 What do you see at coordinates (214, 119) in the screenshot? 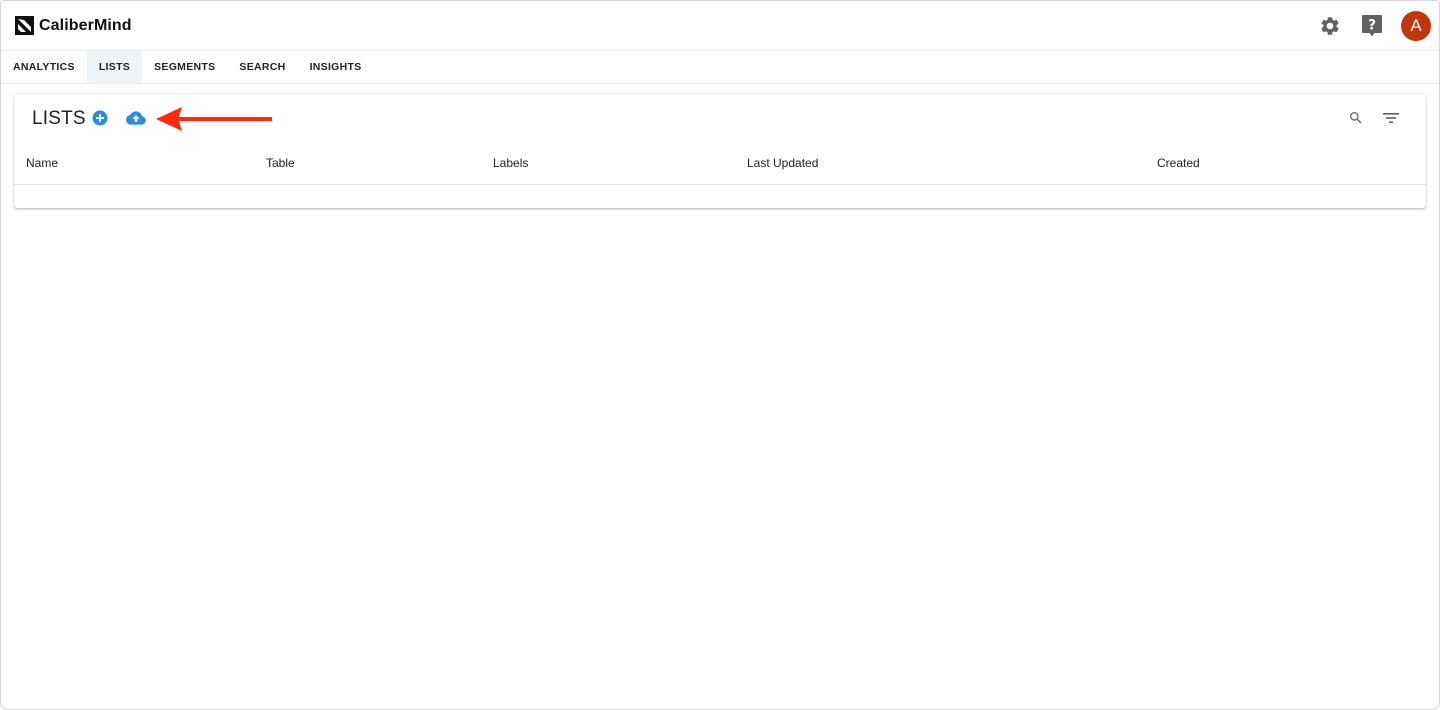
I see `annotation-arrow` at bounding box center [214, 119].